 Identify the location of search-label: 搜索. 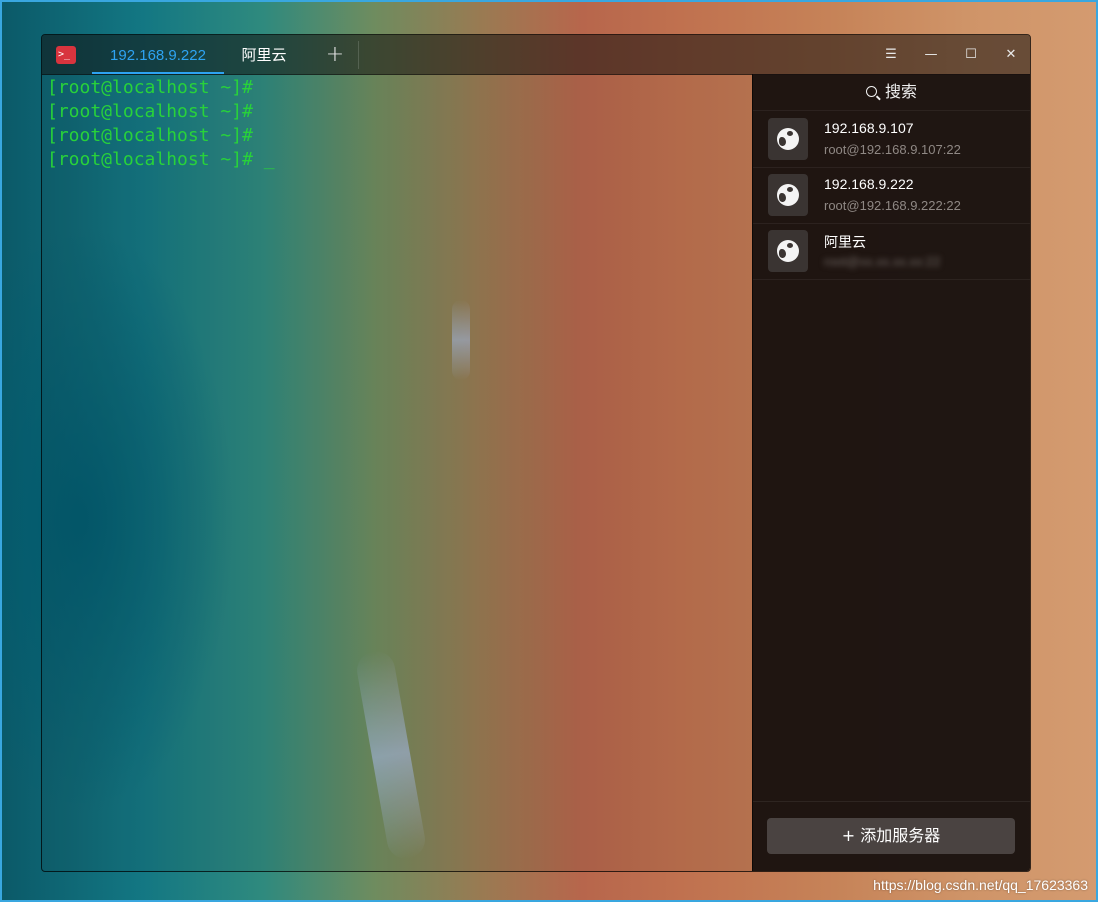
(900, 91).